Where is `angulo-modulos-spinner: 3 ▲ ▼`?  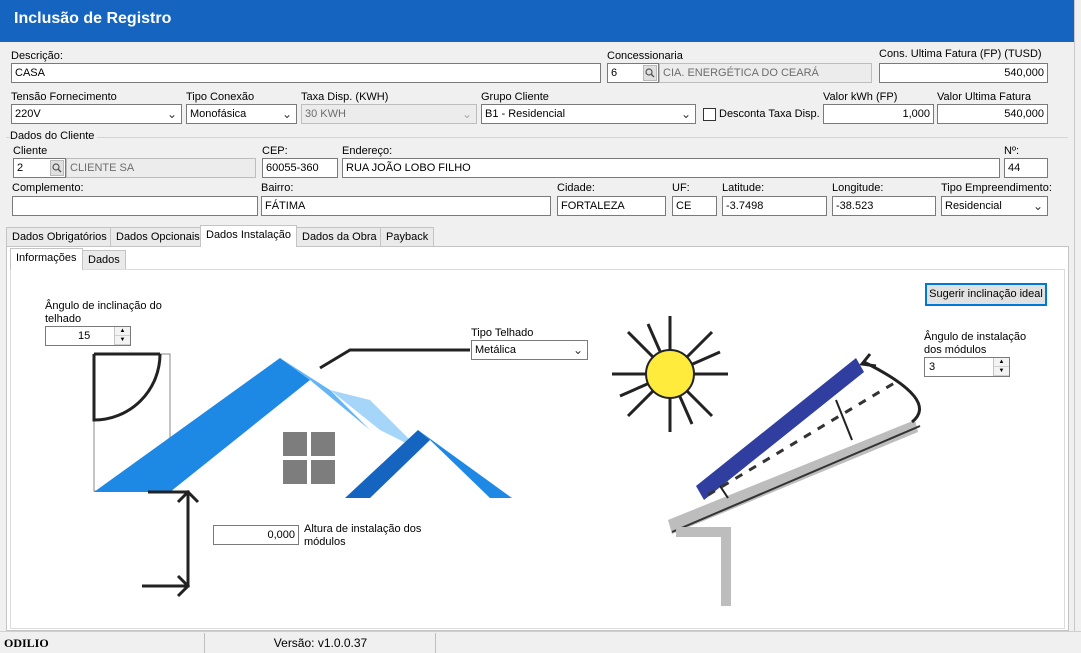
angulo-modulos-spinner: 3 ▲ ▼ is located at coordinates (967, 367).